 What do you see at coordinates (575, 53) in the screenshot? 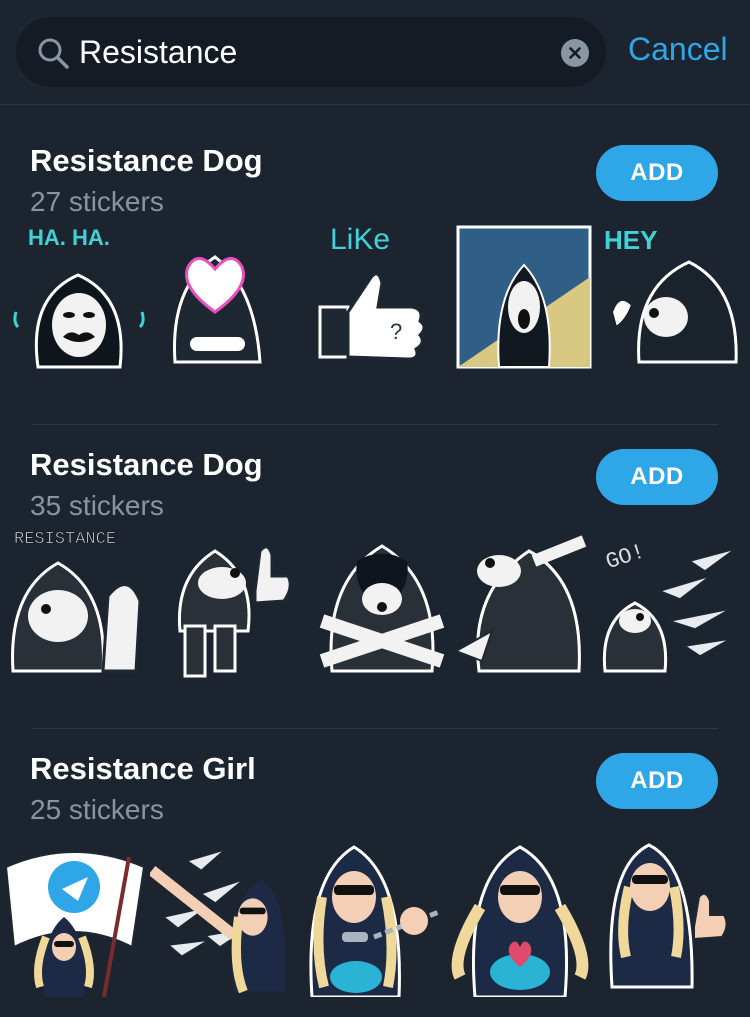
I see `clear-icon` at bounding box center [575, 53].